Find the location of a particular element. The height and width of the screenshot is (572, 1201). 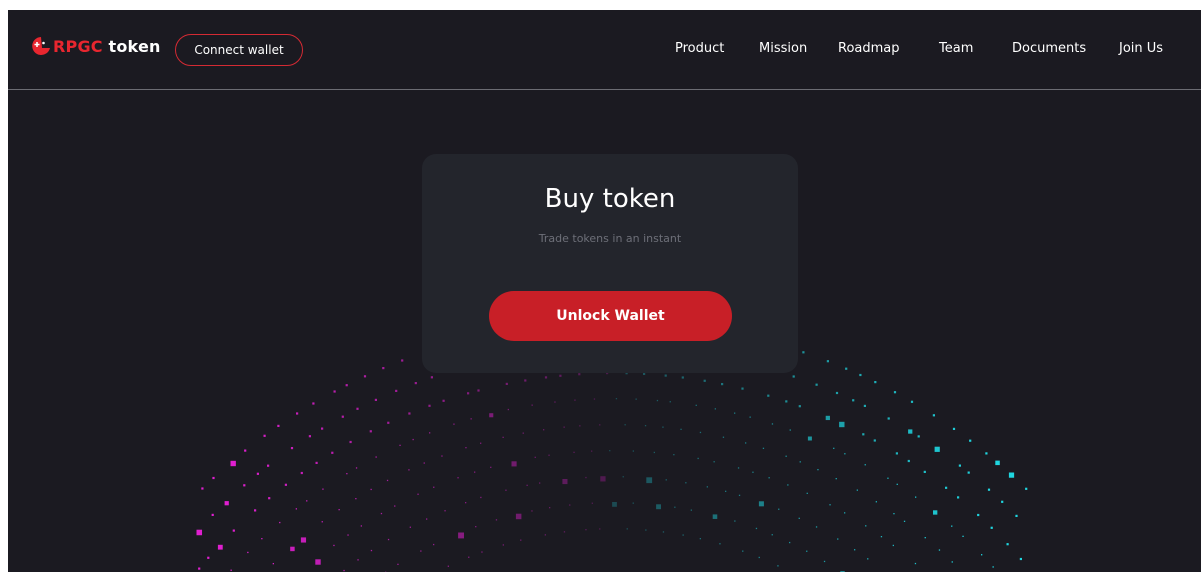

connect-wallet-button: Connect wallet is located at coordinates (239, 50).